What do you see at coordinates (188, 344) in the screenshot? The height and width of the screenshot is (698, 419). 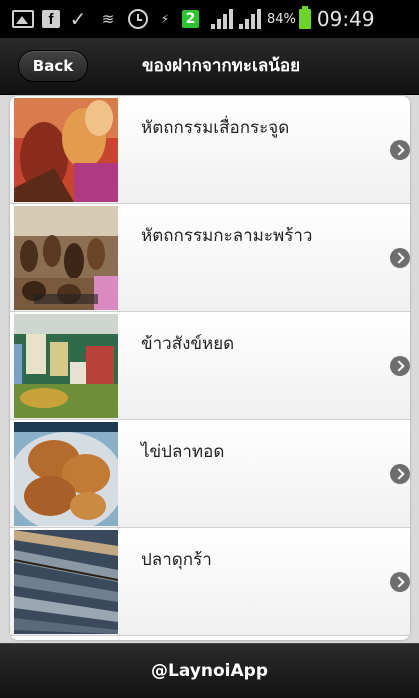 I see `item-label: ข้าวสังข์หยด` at bounding box center [188, 344].